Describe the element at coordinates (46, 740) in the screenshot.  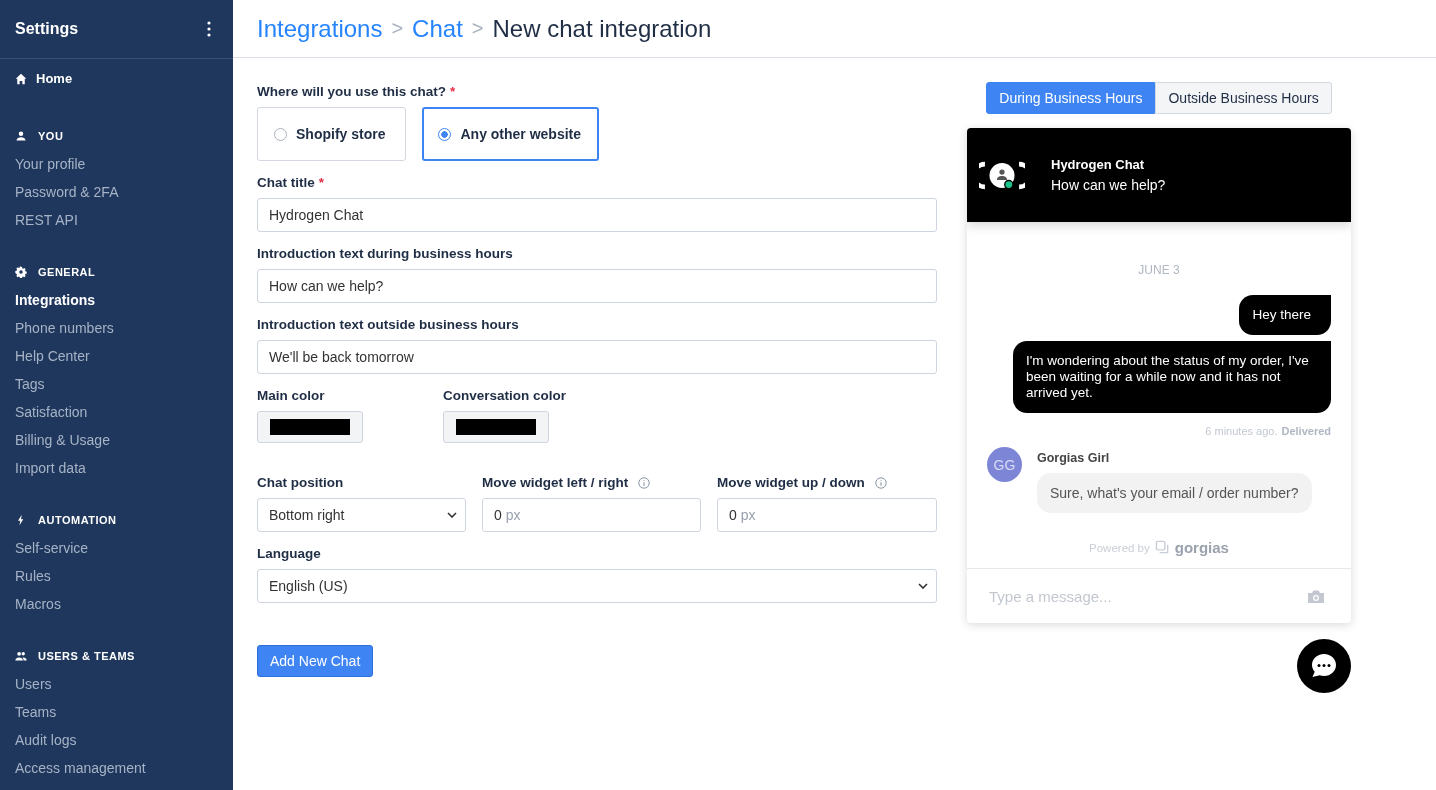
I see `sidebar-item: Audit logs` at that location.